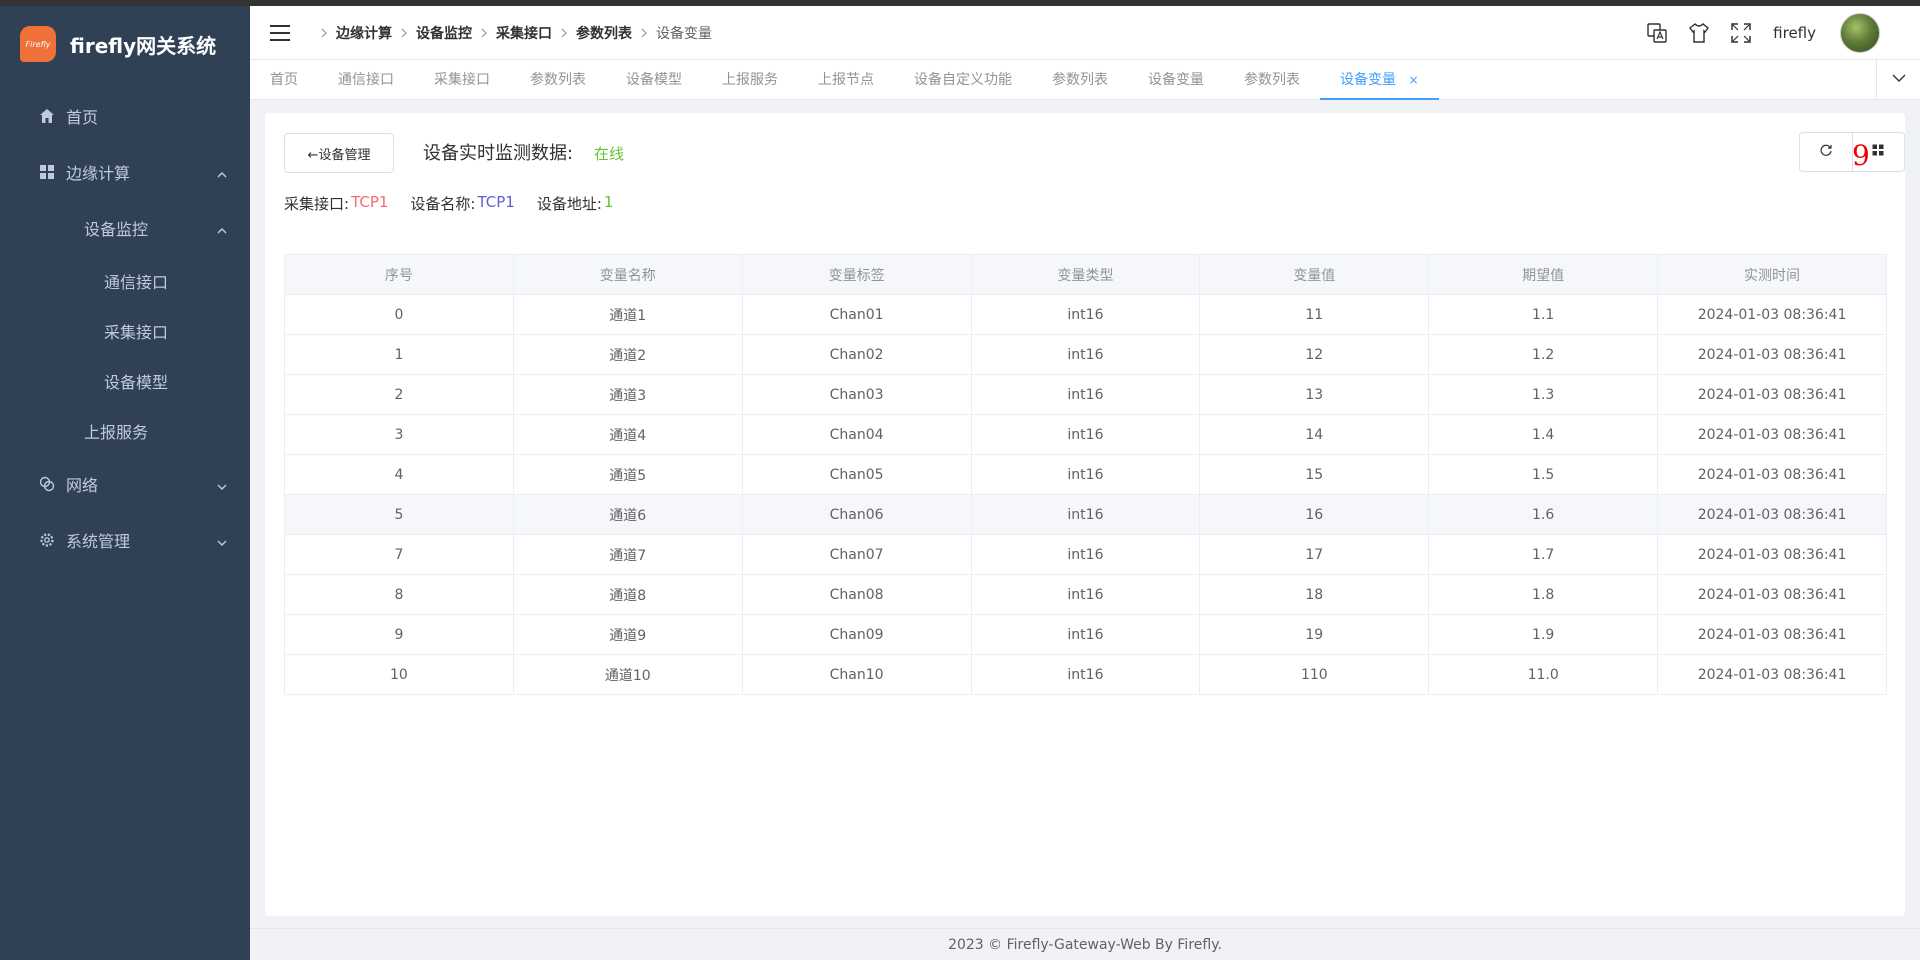 This screenshot has height=960, width=1920. Describe the element at coordinates (856, 554) in the screenshot. I see `table-cell: Chan07` at that location.